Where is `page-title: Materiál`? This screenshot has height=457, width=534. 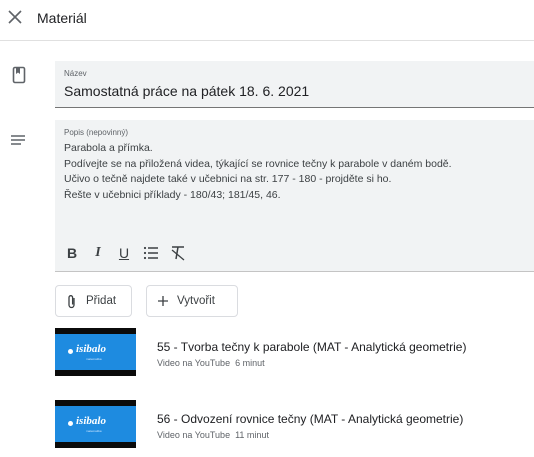 page-title: Materiál is located at coordinates (62, 18).